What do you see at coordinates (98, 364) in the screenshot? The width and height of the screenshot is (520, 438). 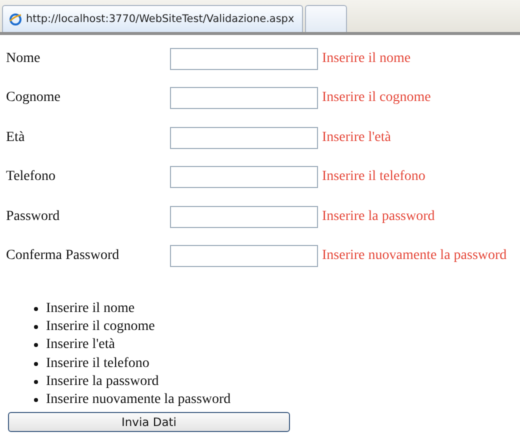 I see `summary-item: Inserire il telefono` at bounding box center [98, 364].